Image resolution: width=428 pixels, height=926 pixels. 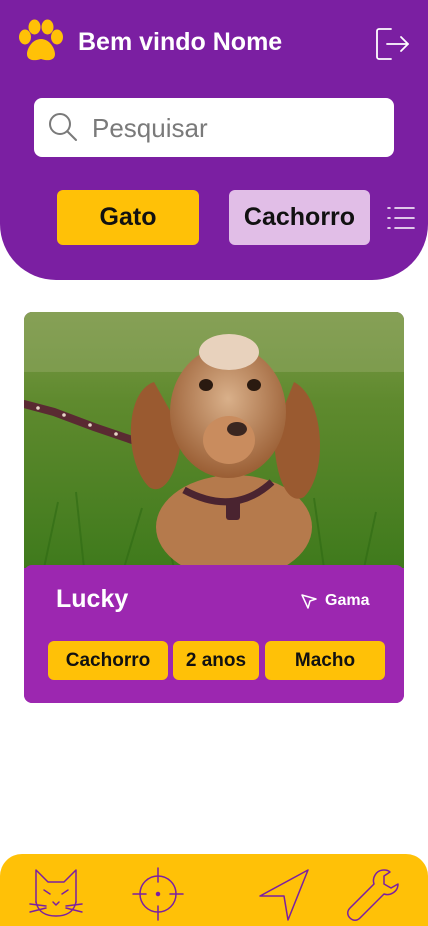 What do you see at coordinates (216, 660) in the screenshot?
I see `pet-age-tag: 2 anos` at bounding box center [216, 660].